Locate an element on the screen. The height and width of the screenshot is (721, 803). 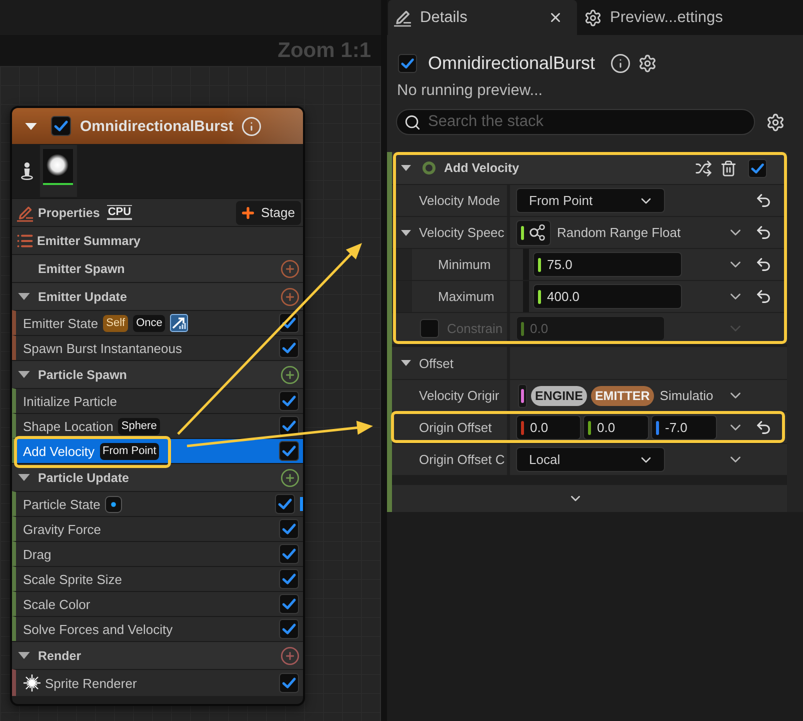
dynamic-input-button is located at coordinates (533, 233).